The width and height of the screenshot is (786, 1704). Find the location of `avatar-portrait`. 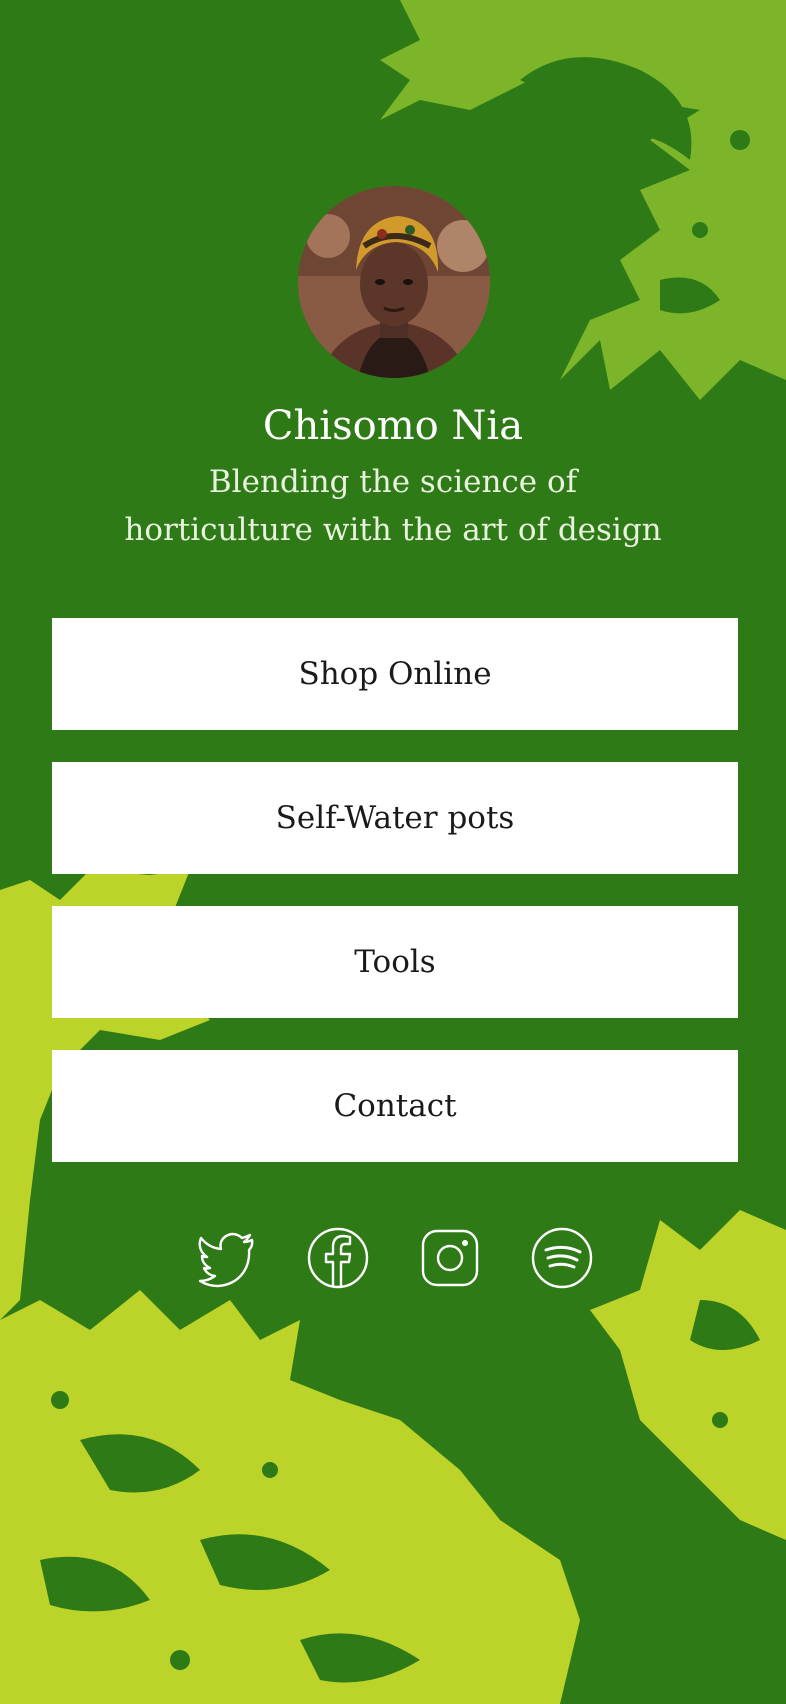

avatar-portrait is located at coordinates (394, 282).